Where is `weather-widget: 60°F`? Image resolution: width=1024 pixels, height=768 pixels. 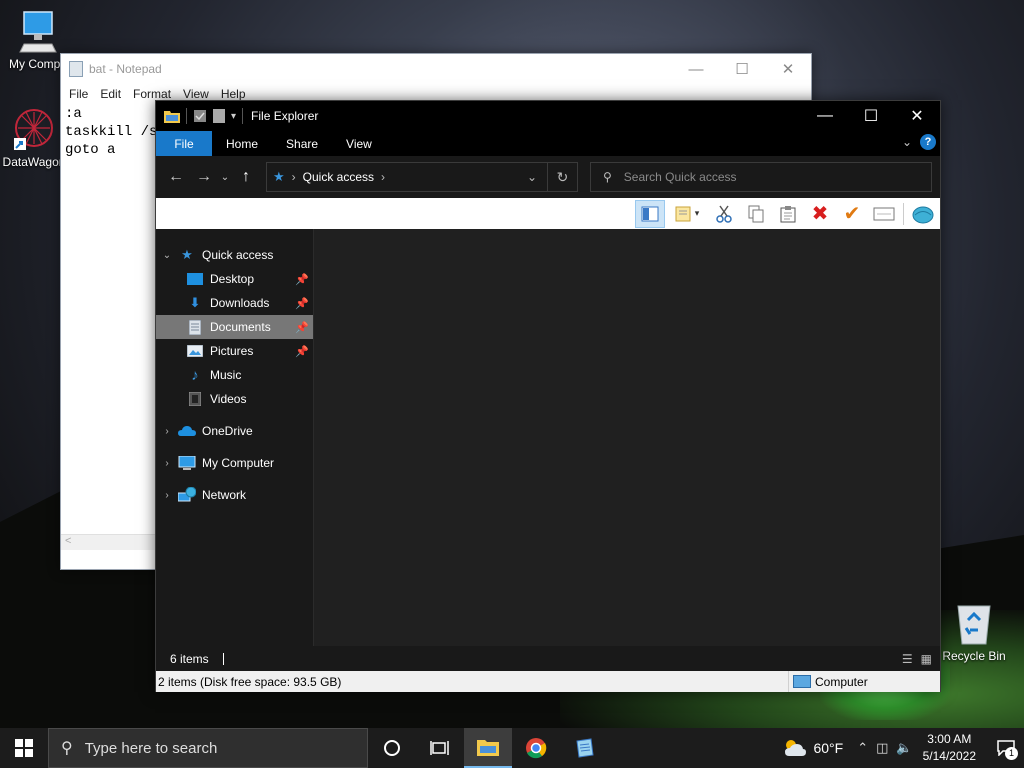
weather-widget: 60°F is located at coordinates (813, 748).